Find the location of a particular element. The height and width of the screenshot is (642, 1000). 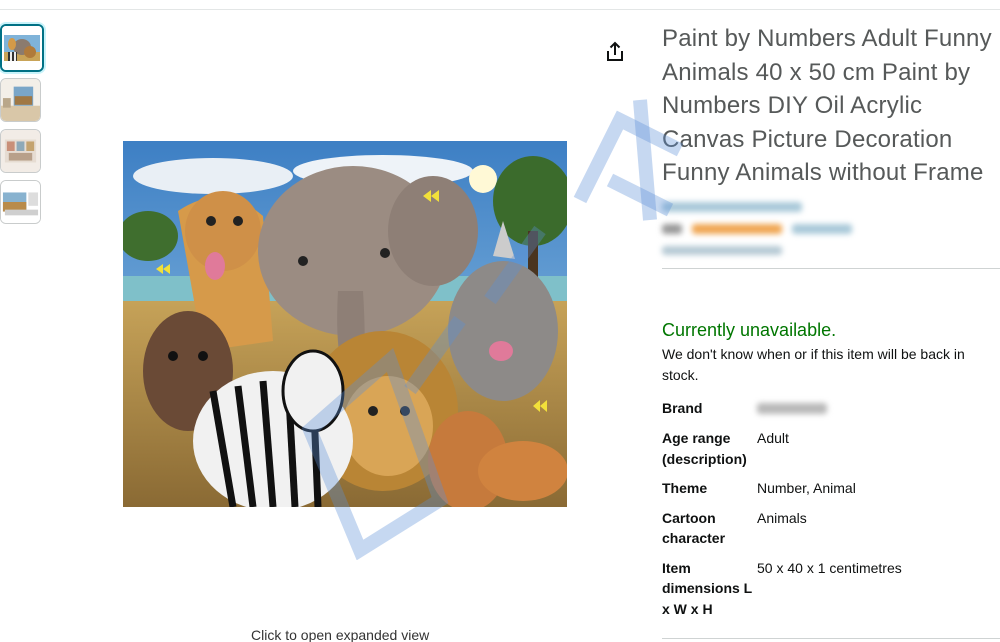

spec-key: Age range (description) is located at coordinates (704, 448).